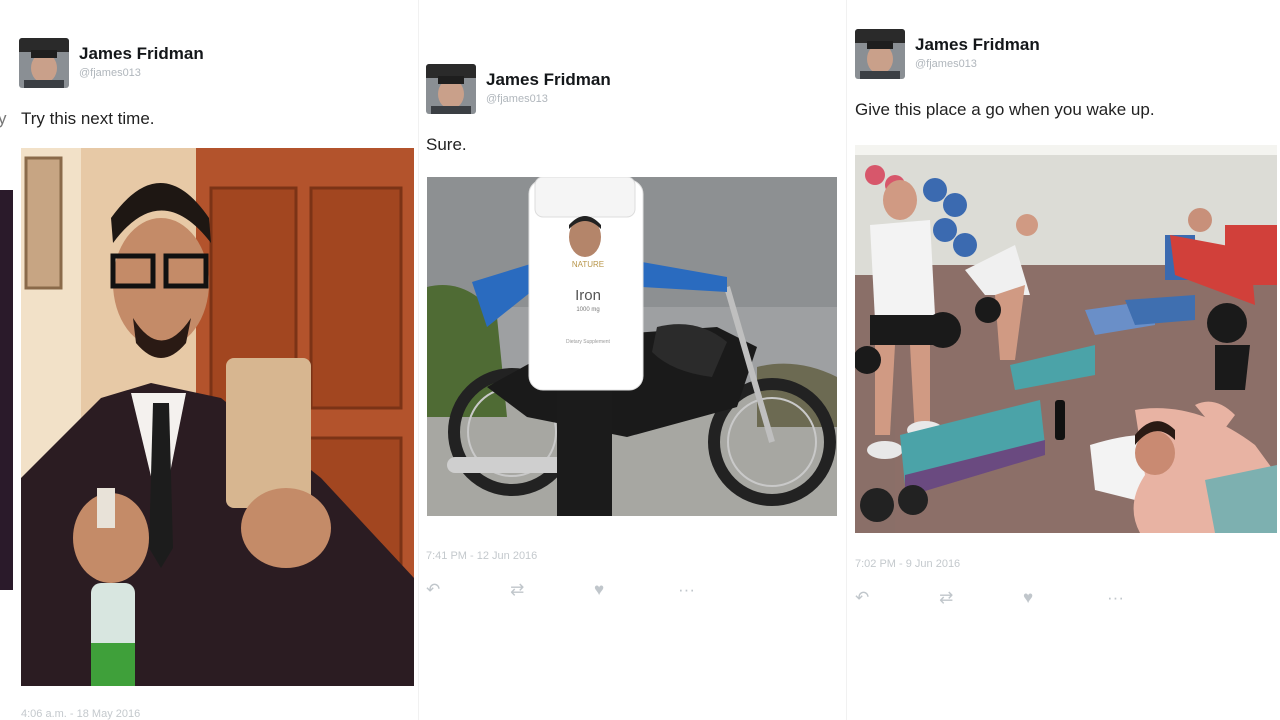  Describe the element at coordinates (588, 310) in the screenshot. I see `bottle-dose: 1000 mg` at that location.